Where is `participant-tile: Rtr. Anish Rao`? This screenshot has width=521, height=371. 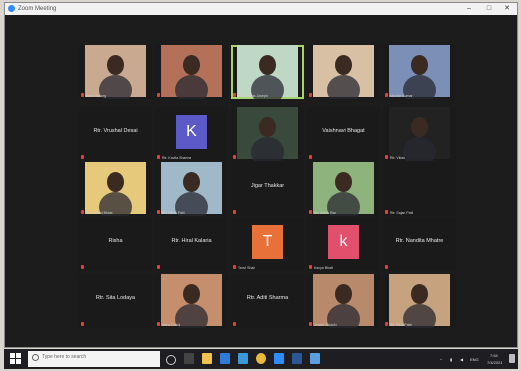 participant-tile: Rtr. Anish Rao is located at coordinates (343, 189).